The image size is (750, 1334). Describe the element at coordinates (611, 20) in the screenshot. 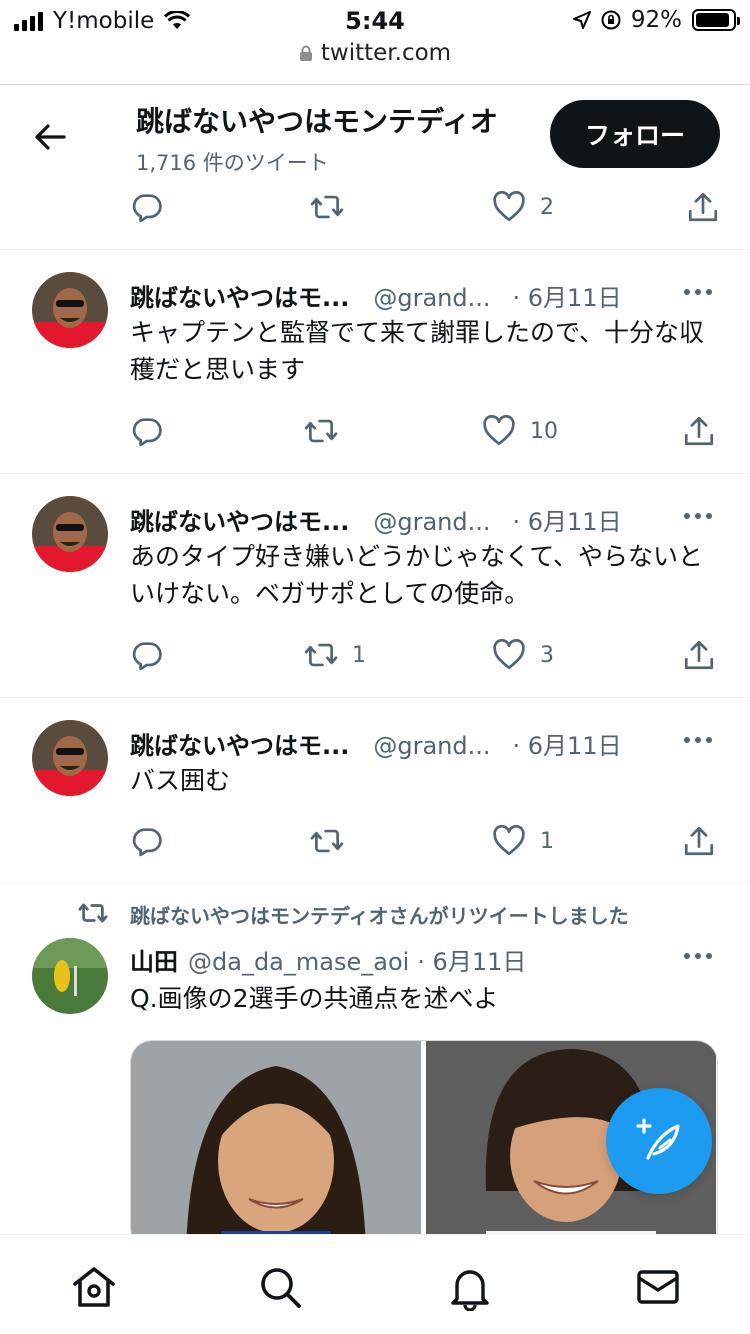

I see `orientation-lock-icon` at that location.